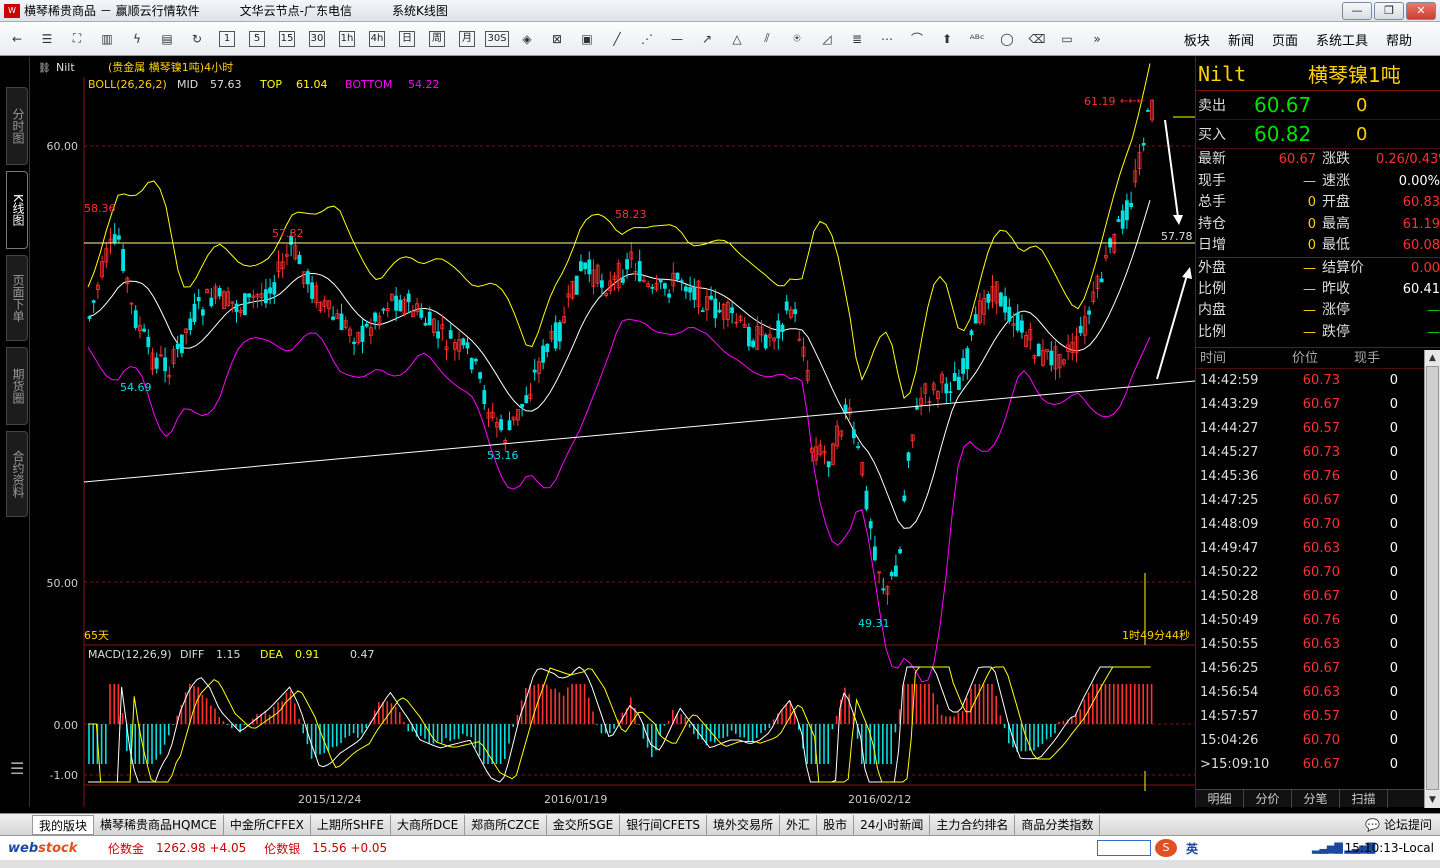  I want to click on channel-draw-icon: ⫽, so click(767, 39).